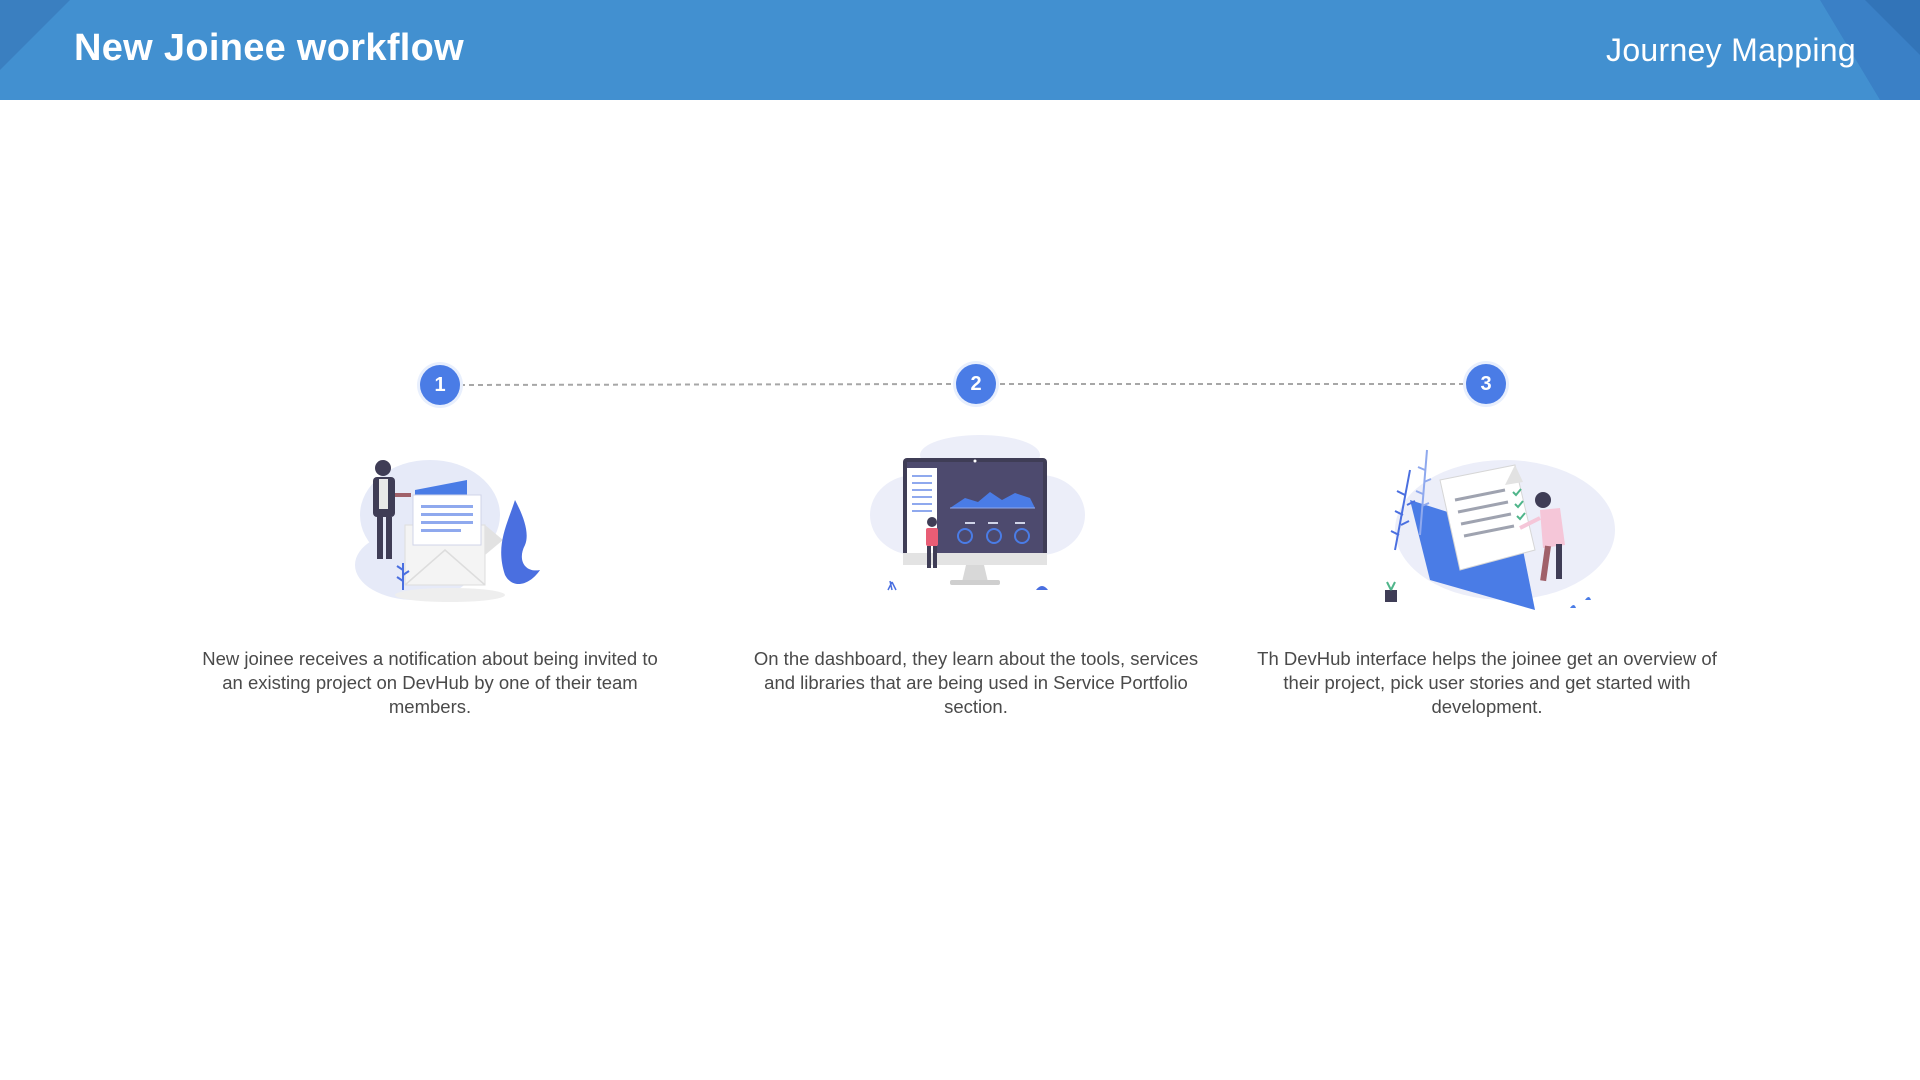 The image size is (1920, 1080). What do you see at coordinates (1731, 50) in the screenshot?
I see `page-subtitle: Journey Mapping` at bounding box center [1731, 50].